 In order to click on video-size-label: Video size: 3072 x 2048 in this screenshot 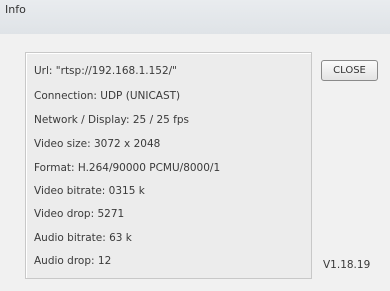, I will do `click(97, 144)`.